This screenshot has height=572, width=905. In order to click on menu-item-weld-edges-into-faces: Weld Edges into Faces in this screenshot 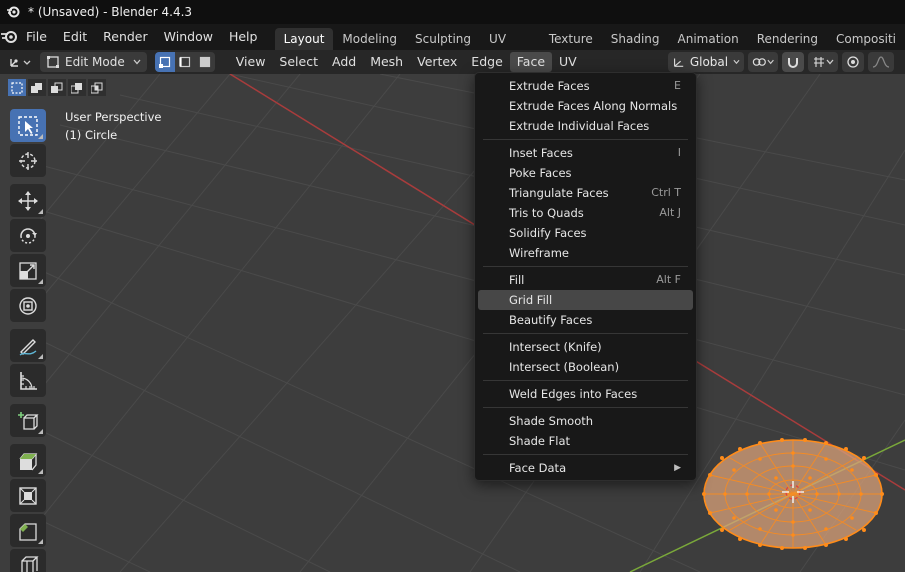, I will do `click(585, 394)`.